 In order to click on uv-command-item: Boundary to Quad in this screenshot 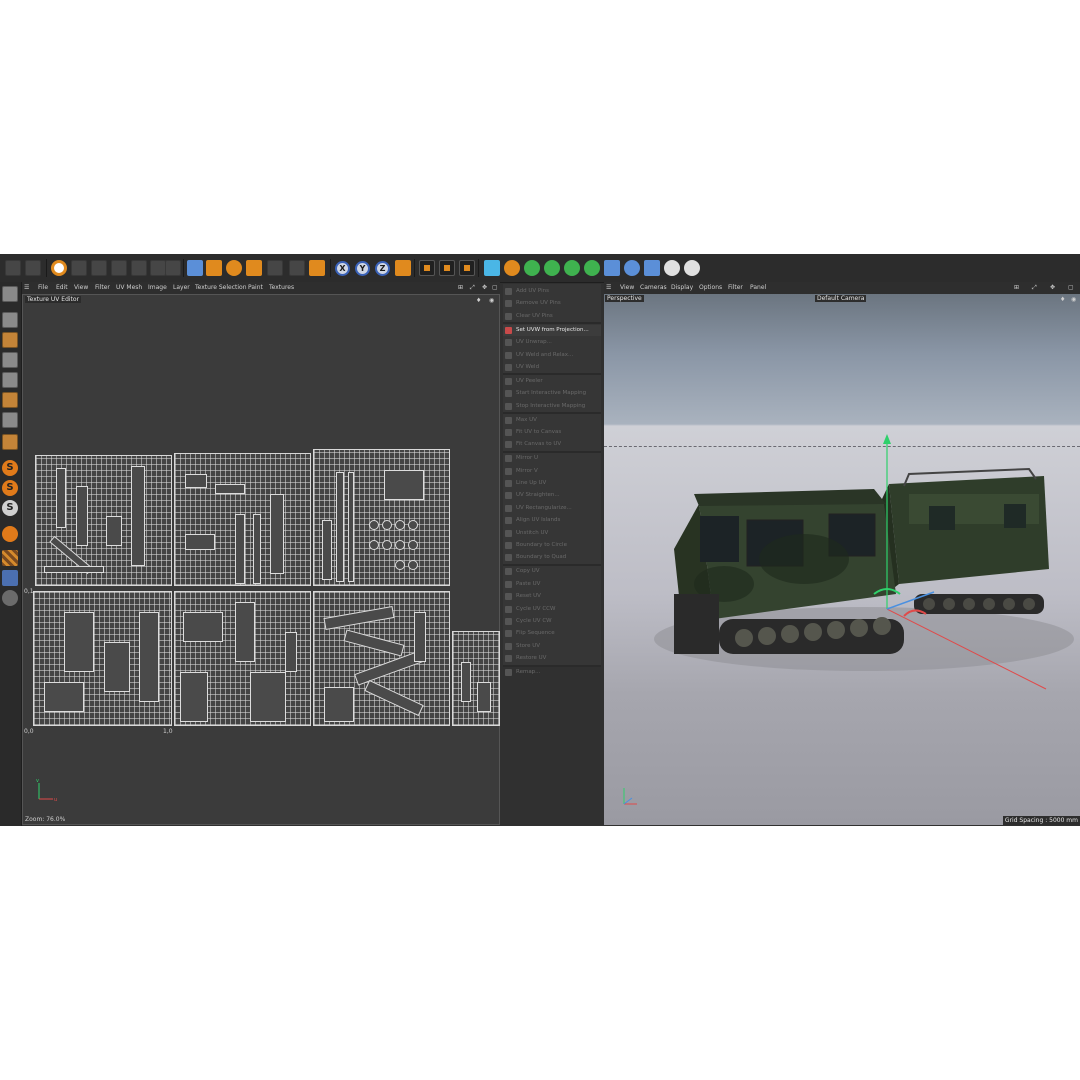, I will do `click(552, 557)`.